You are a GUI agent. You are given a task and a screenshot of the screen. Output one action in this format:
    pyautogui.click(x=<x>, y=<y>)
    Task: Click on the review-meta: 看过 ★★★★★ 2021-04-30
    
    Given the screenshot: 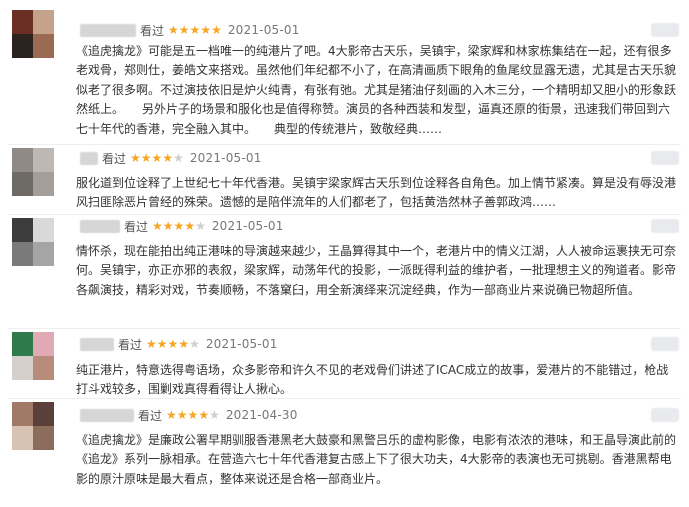 What is the action you would take?
    pyautogui.click(x=189, y=415)
    